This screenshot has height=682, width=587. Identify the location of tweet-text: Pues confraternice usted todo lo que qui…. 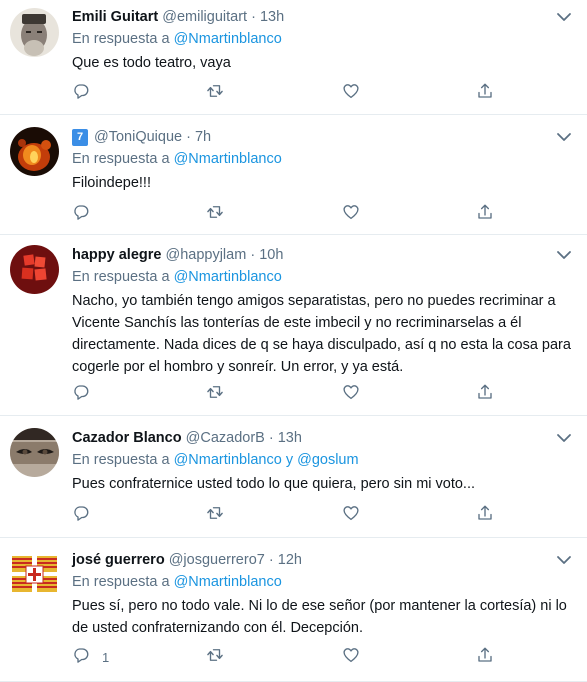
(274, 484).